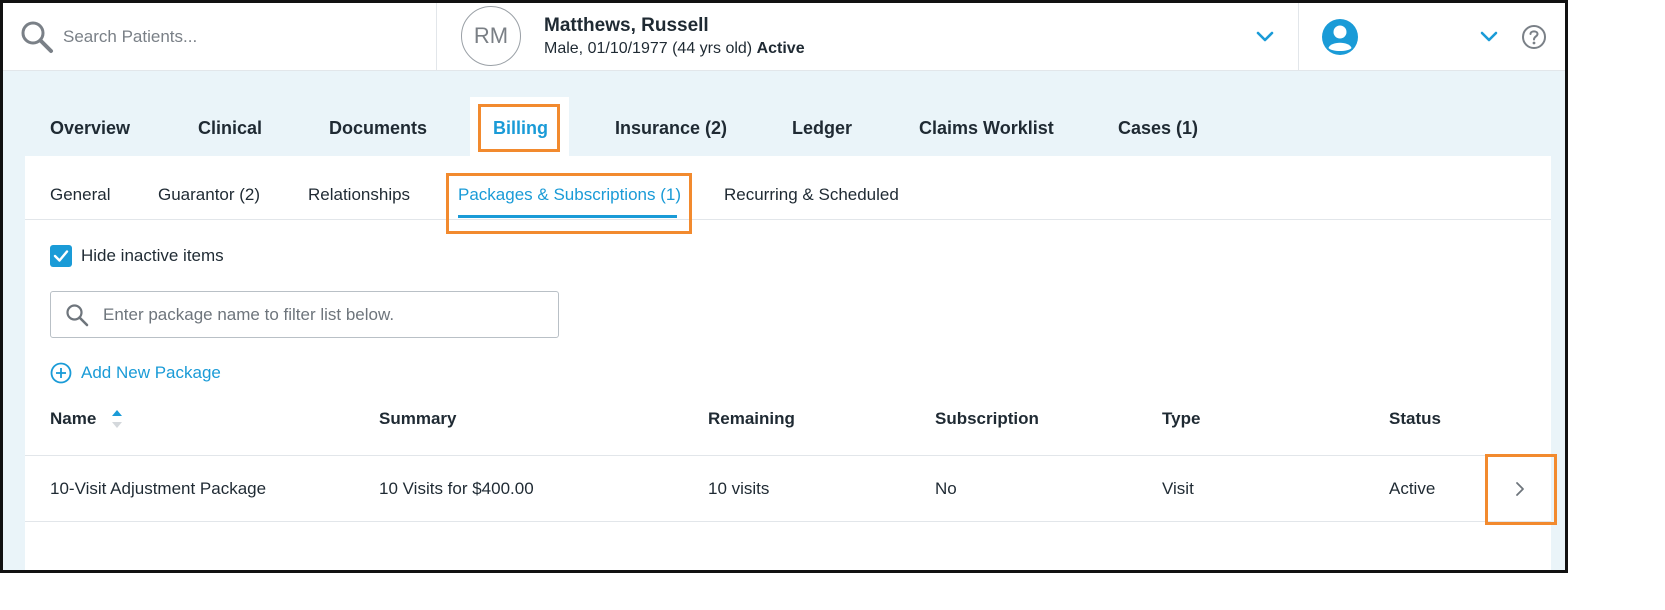  I want to click on package-filter, so click(304, 314).